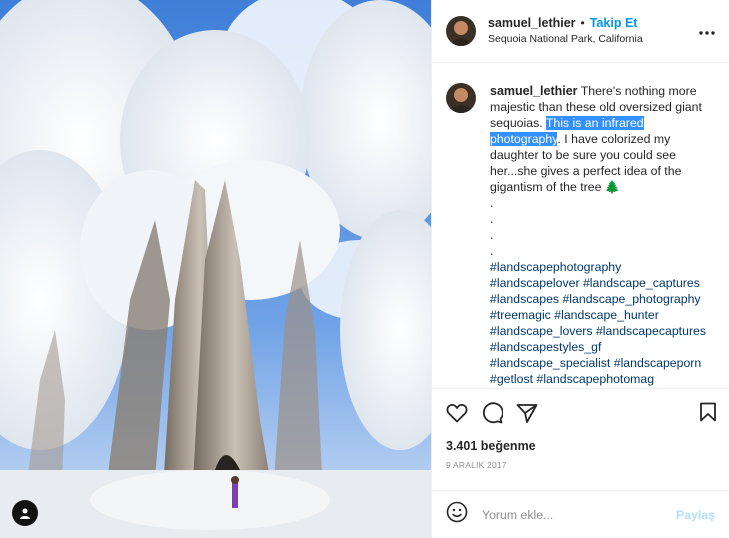 This screenshot has height=538, width=729. Describe the element at coordinates (25, 513) in the screenshot. I see `user-tag-icon` at that location.